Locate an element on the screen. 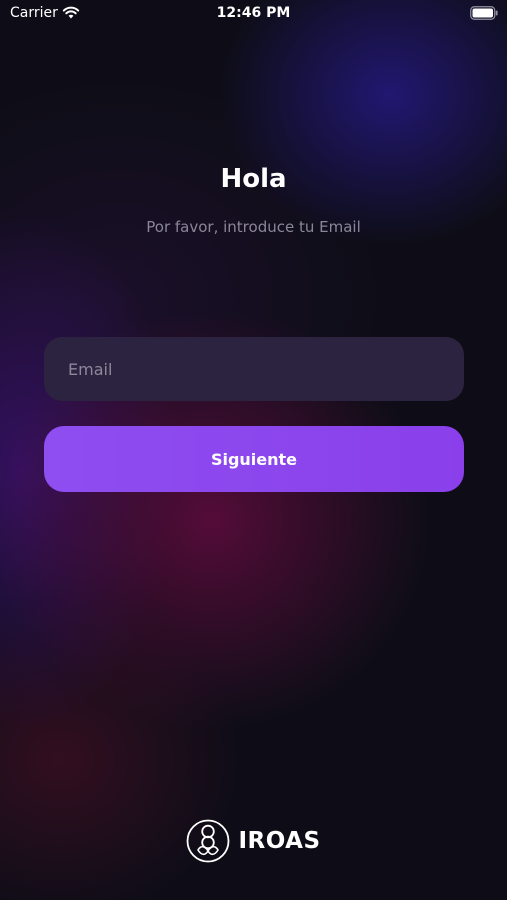 The image size is (507, 900). page-subtitle: Por favor, introduce tu Email is located at coordinates (253, 227).